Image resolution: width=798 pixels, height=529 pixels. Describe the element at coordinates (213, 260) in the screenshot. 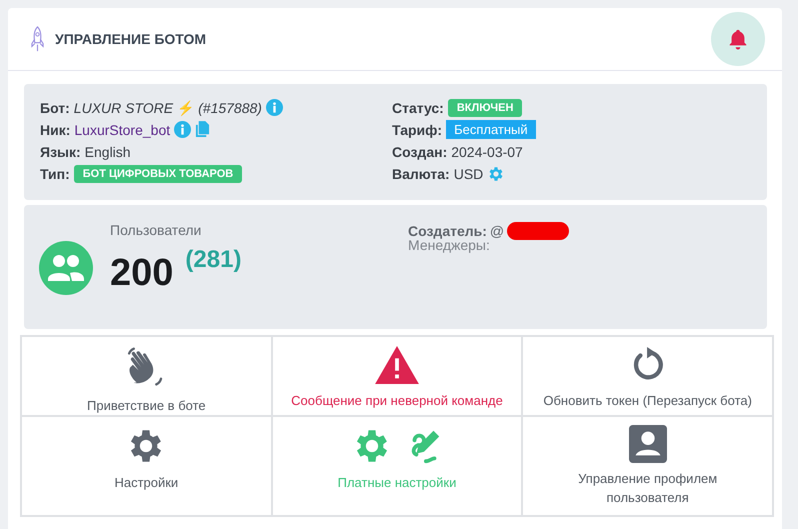

I see `users-total: (281)` at that location.